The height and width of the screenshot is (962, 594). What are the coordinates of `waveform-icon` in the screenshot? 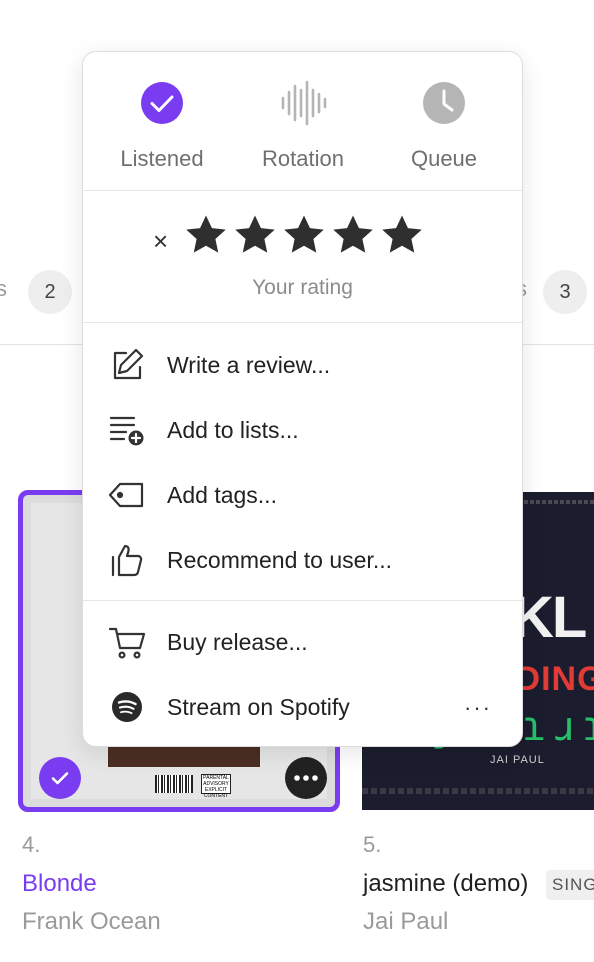 It's located at (304, 103).